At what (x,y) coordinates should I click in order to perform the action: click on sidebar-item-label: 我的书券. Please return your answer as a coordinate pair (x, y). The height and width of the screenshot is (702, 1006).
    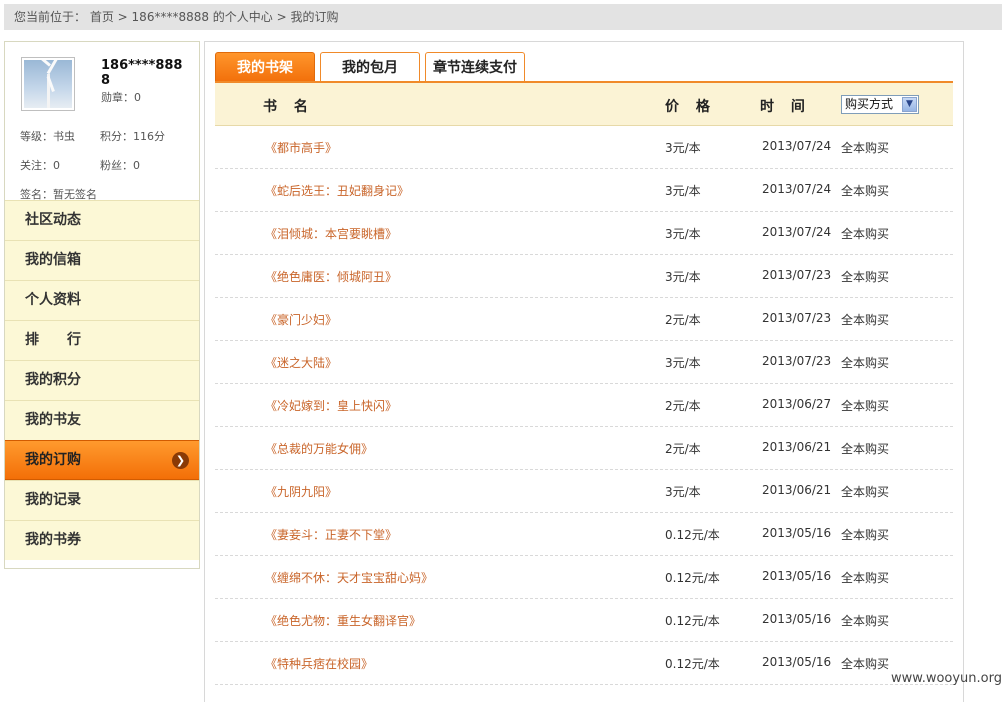
    Looking at the image, I should click on (53, 540).